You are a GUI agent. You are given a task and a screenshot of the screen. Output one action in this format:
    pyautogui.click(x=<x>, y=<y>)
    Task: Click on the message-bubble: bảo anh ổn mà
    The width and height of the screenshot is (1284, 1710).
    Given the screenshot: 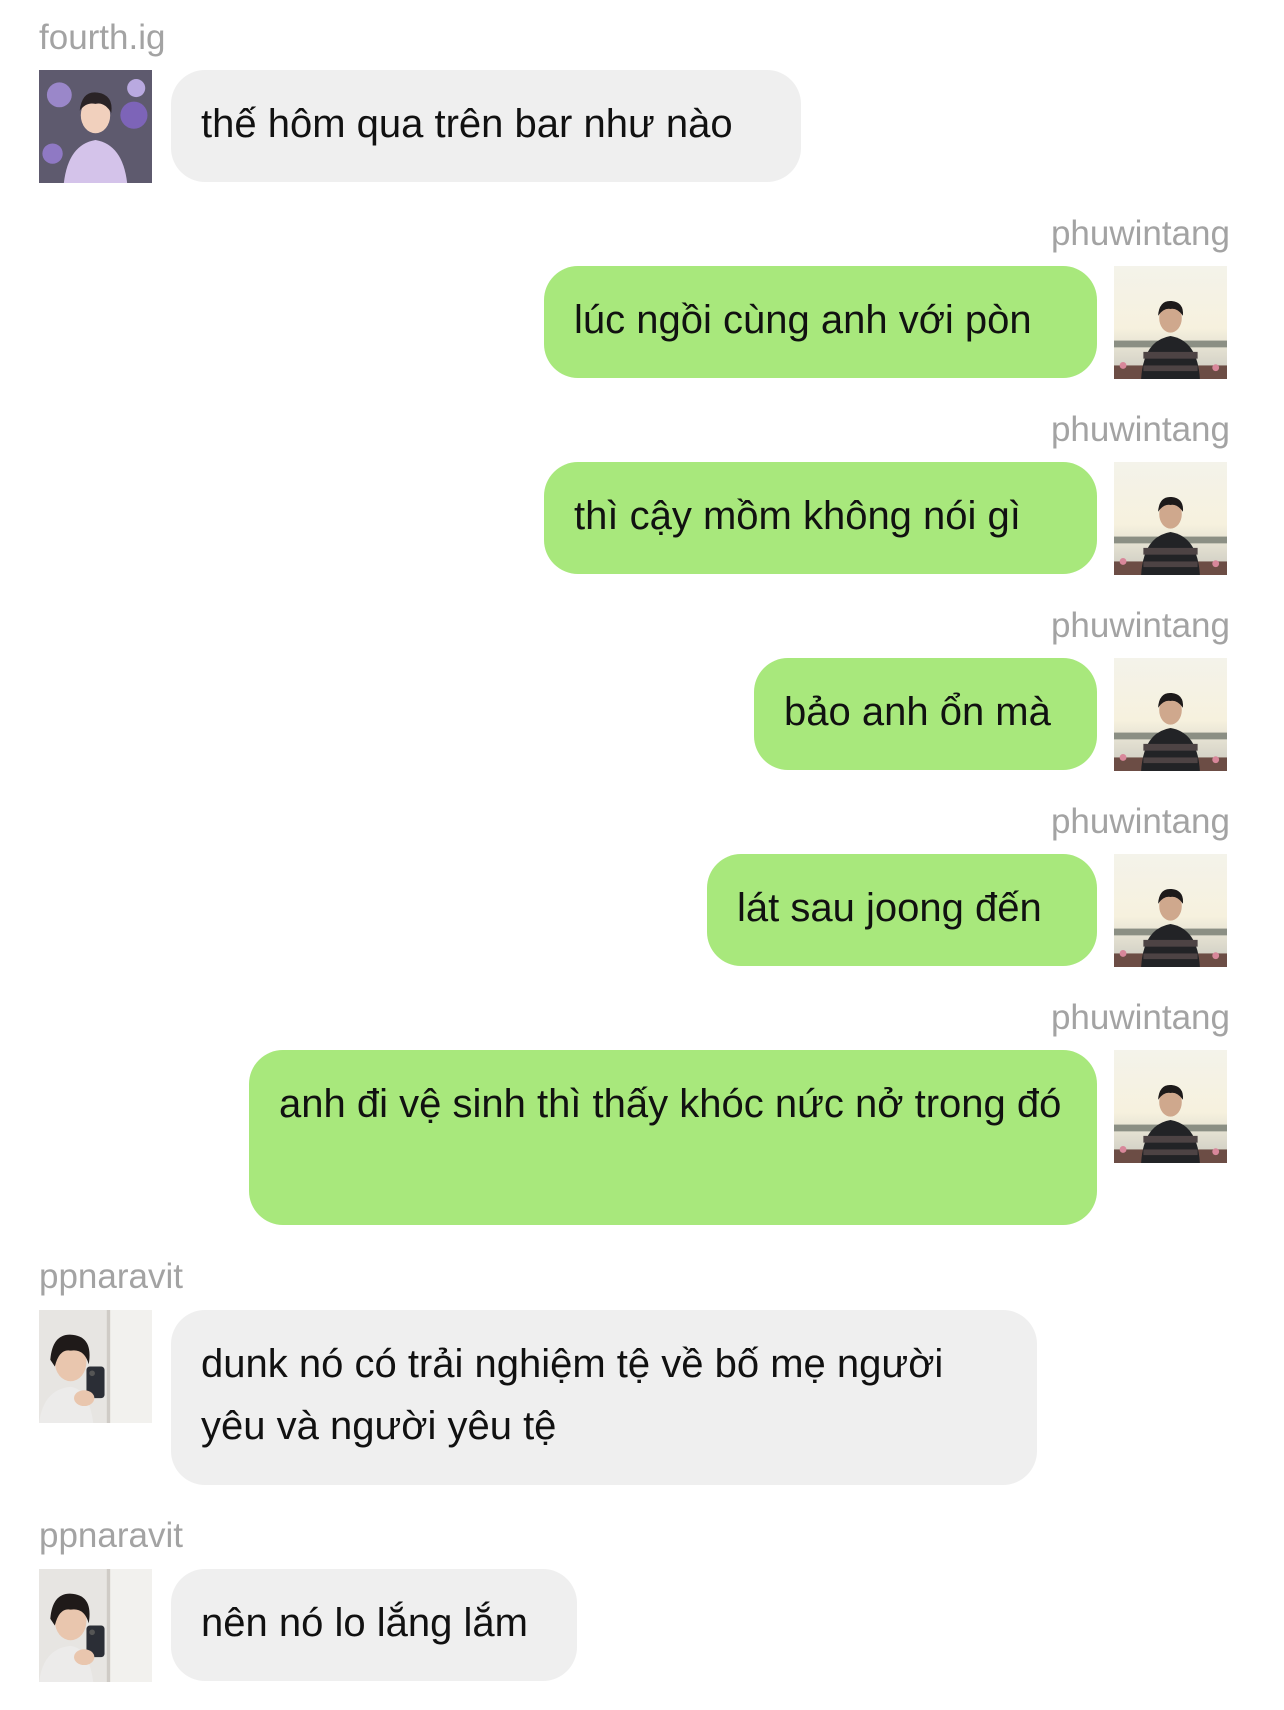 What is the action you would take?
    pyautogui.click(x=925, y=714)
    